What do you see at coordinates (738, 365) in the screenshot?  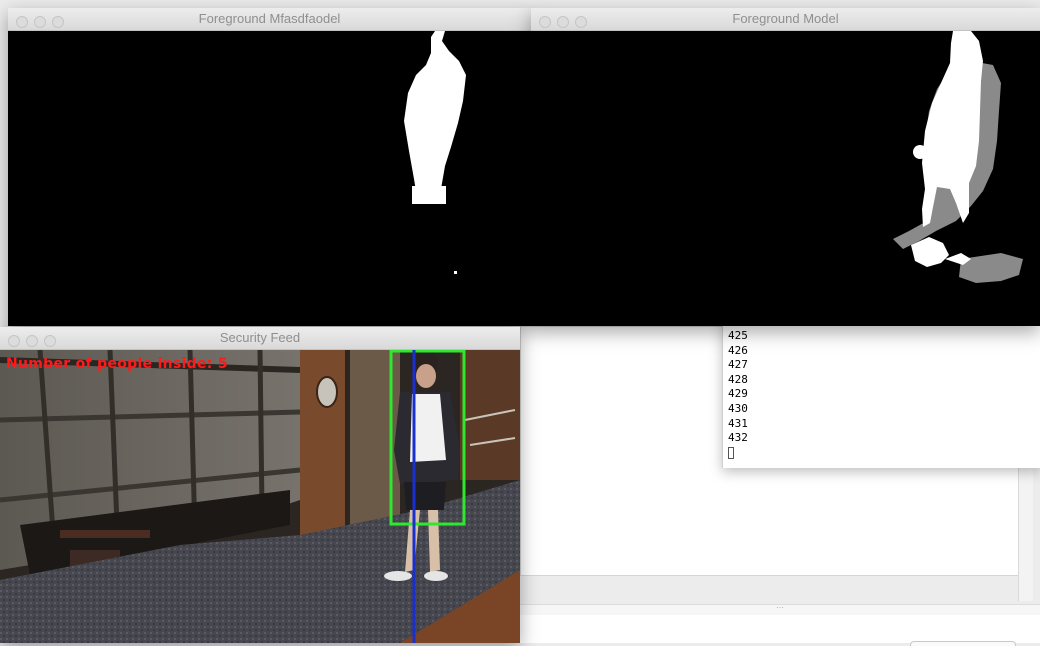 I see `terminal-line: 427` at bounding box center [738, 365].